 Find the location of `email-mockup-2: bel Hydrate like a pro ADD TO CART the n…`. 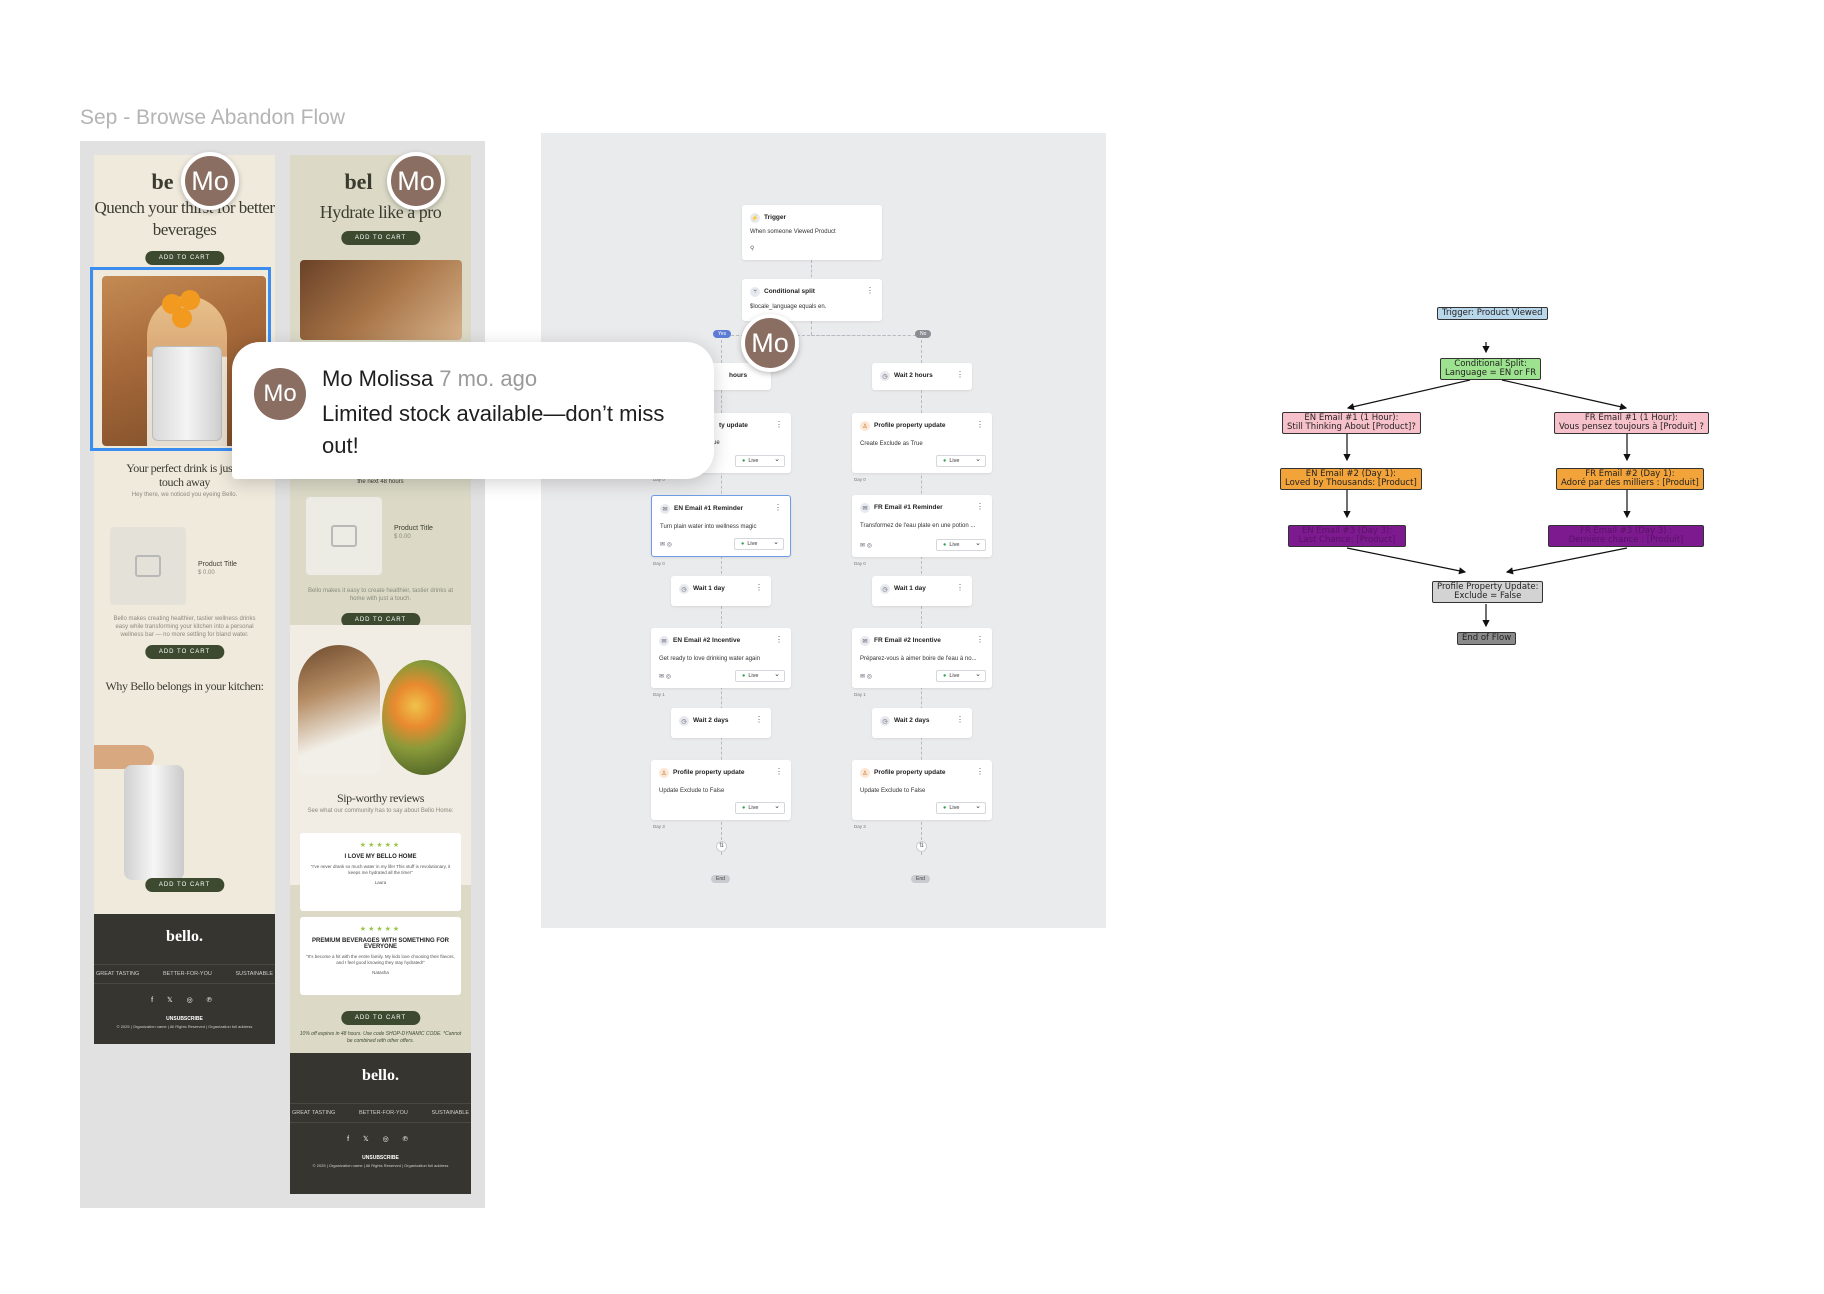

email-mockup-2: bel Hydrate like a pro ADD TO CART the n… is located at coordinates (380, 674).